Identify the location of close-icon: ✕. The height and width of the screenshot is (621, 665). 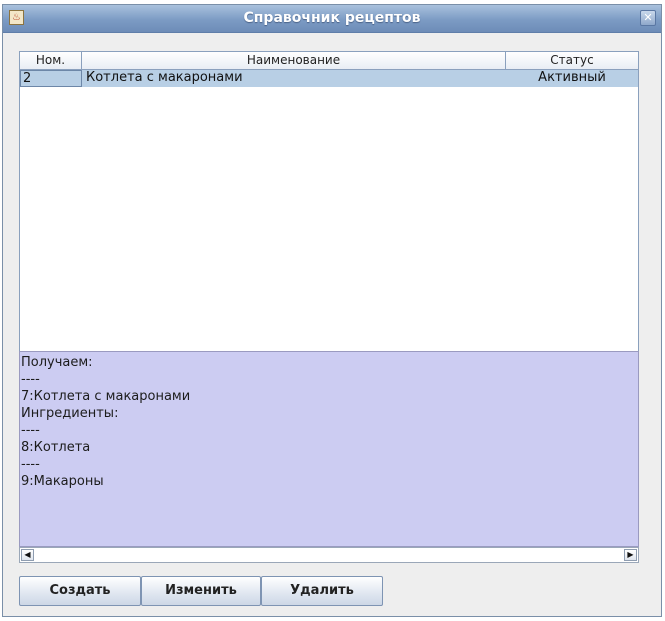
(648, 18).